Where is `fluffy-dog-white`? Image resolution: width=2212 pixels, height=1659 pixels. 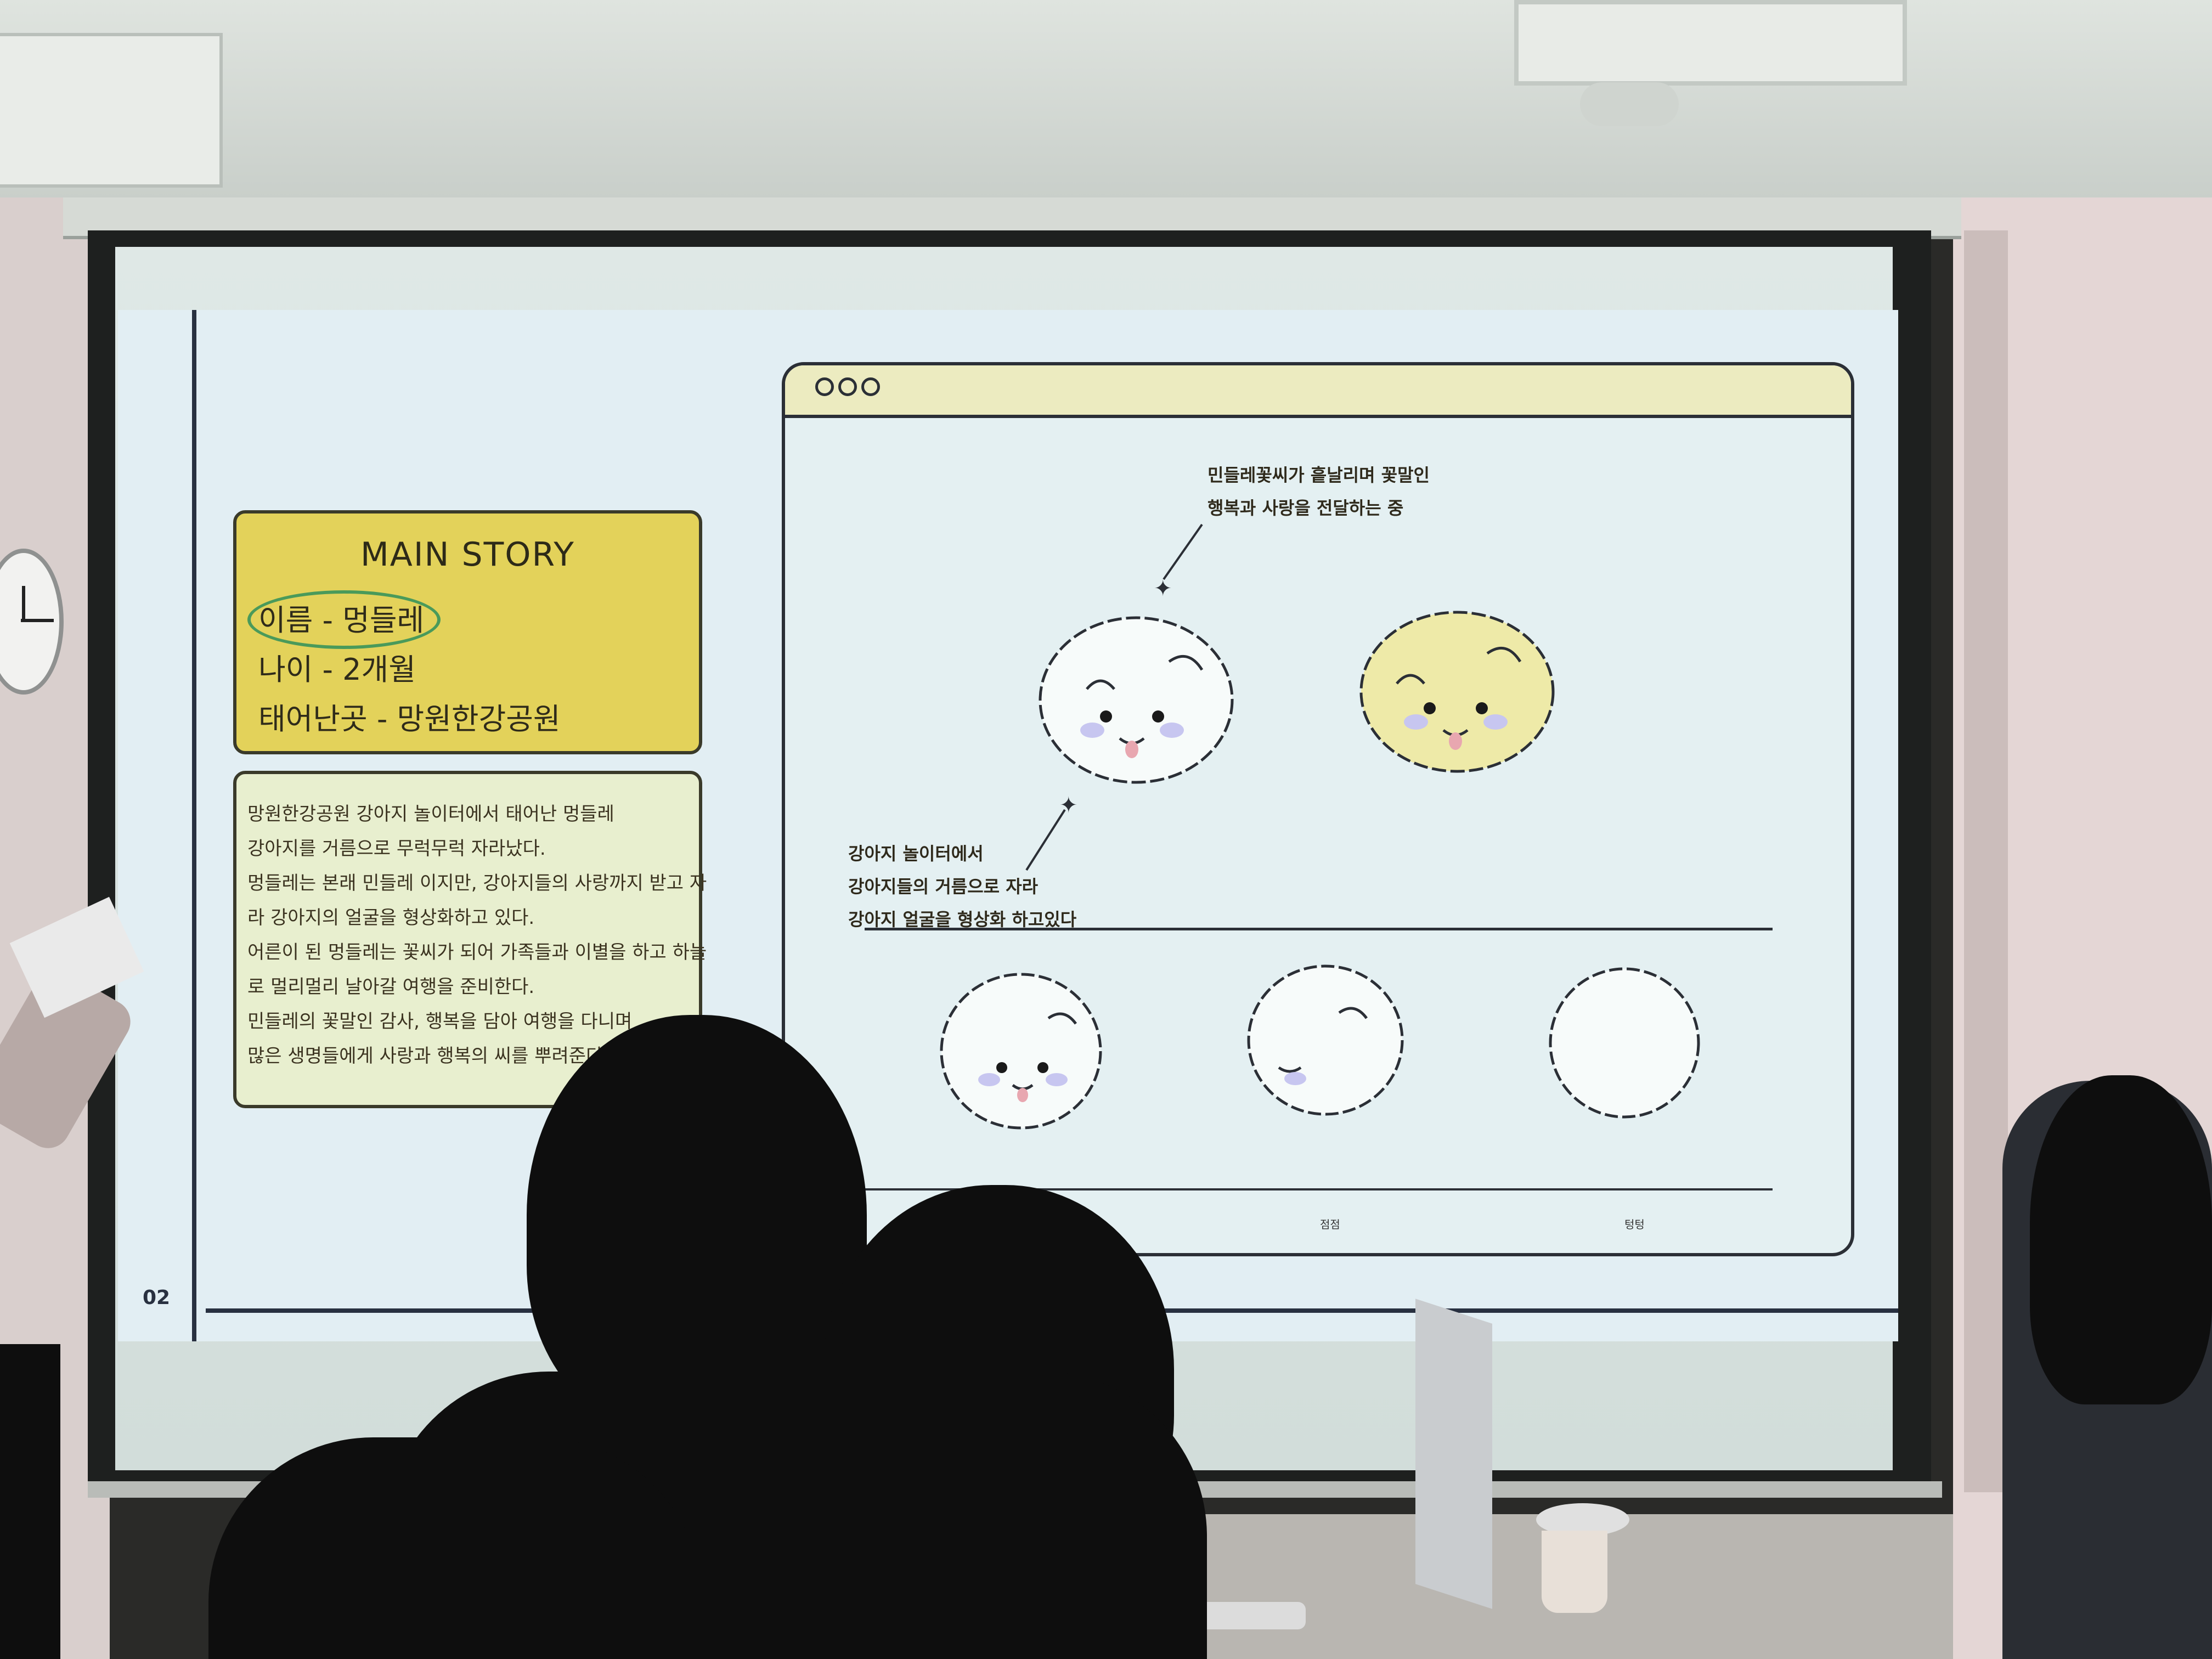
fluffy-dog-white is located at coordinates (1136, 700).